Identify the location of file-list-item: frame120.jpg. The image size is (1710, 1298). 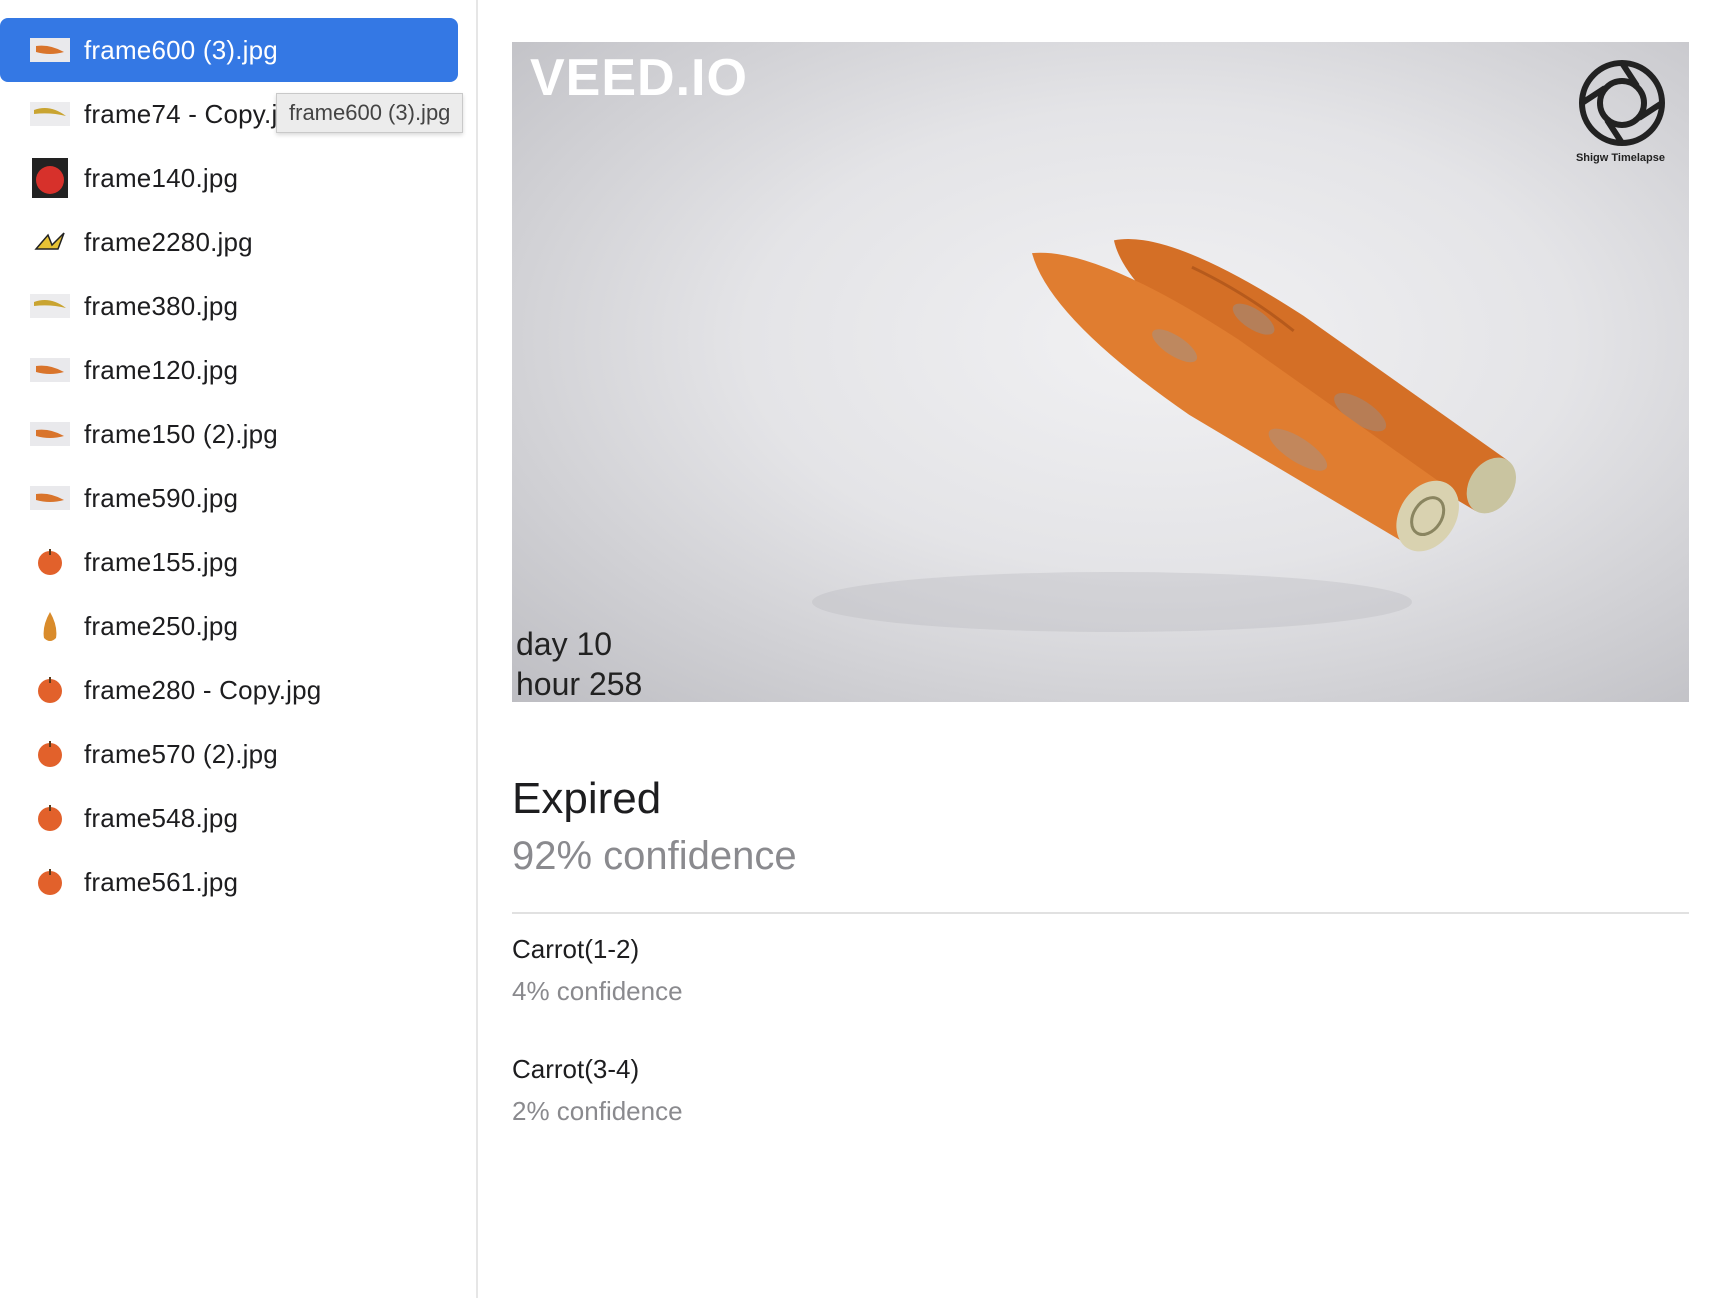
(229, 370).